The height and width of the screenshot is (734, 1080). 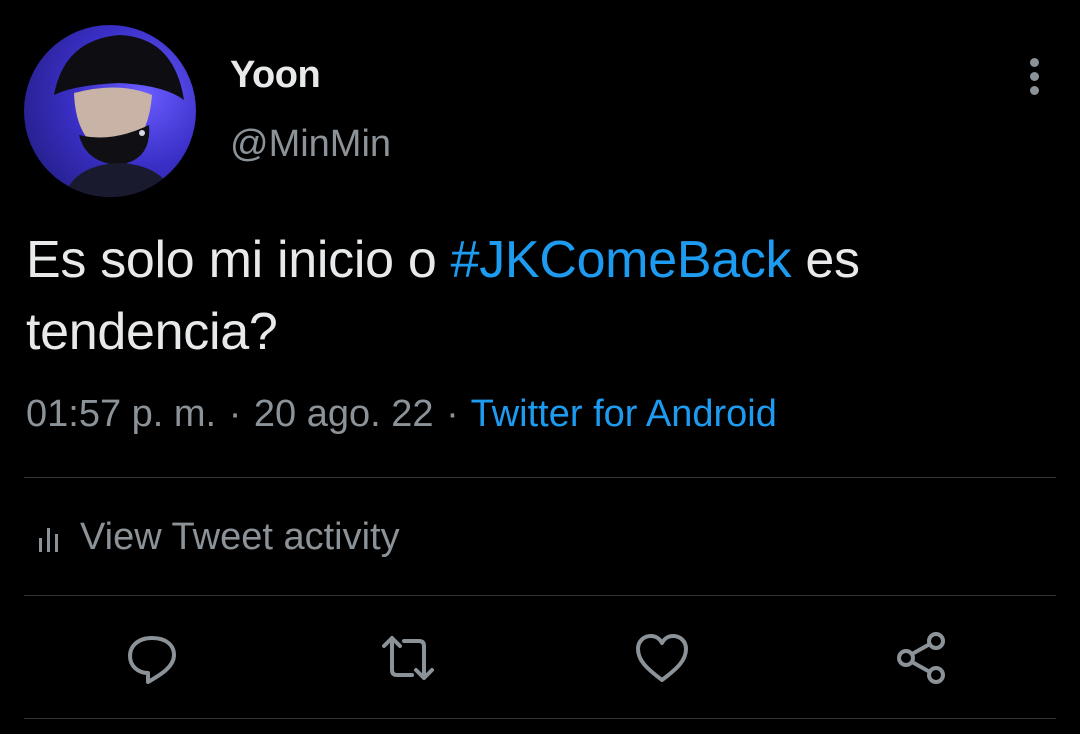 What do you see at coordinates (344, 414) in the screenshot?
I see `tweet-date: 20 ago. 22` at bounding box center [344, 414].